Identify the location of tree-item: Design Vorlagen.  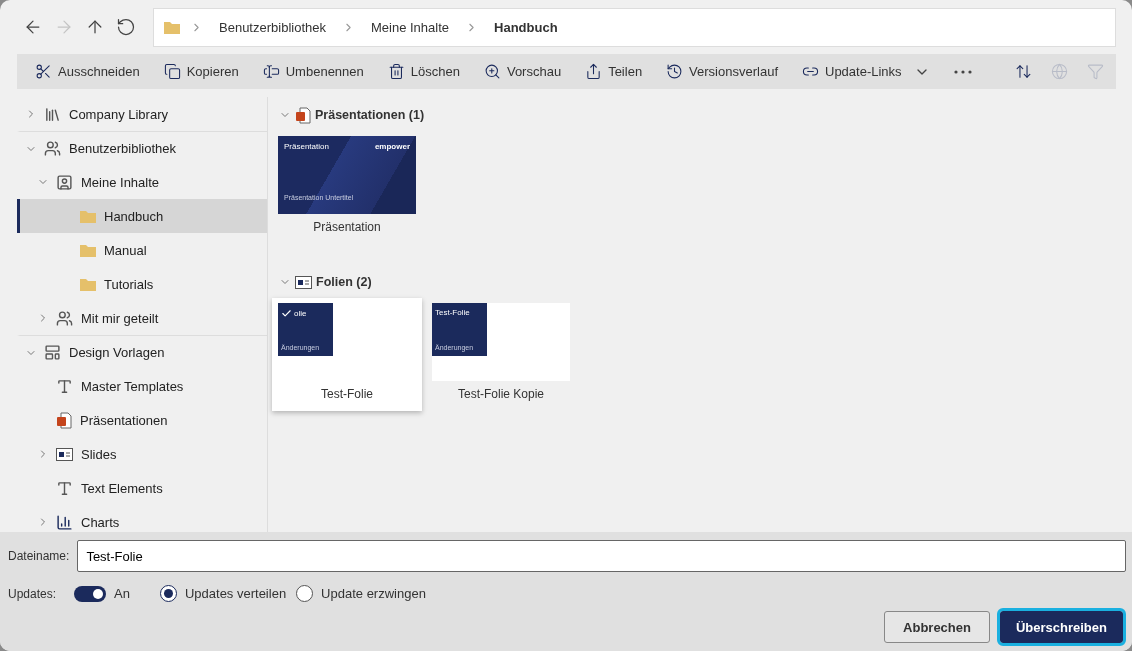
(142, 352).